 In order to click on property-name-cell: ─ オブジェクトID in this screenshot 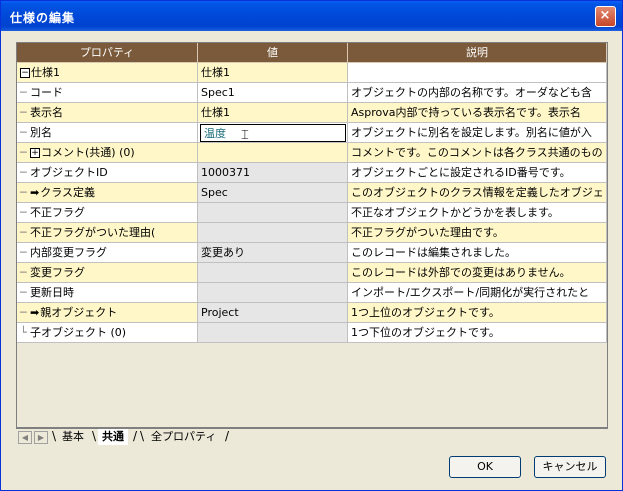, I will do `click(107, 173)`.